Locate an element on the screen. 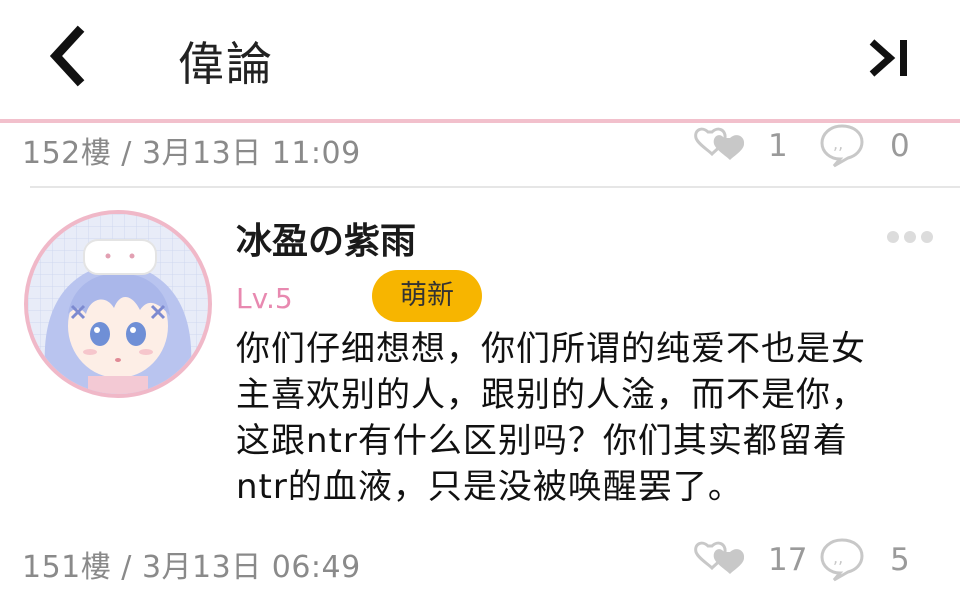  anime-avatar-icon is located at coordinates (118, 304).